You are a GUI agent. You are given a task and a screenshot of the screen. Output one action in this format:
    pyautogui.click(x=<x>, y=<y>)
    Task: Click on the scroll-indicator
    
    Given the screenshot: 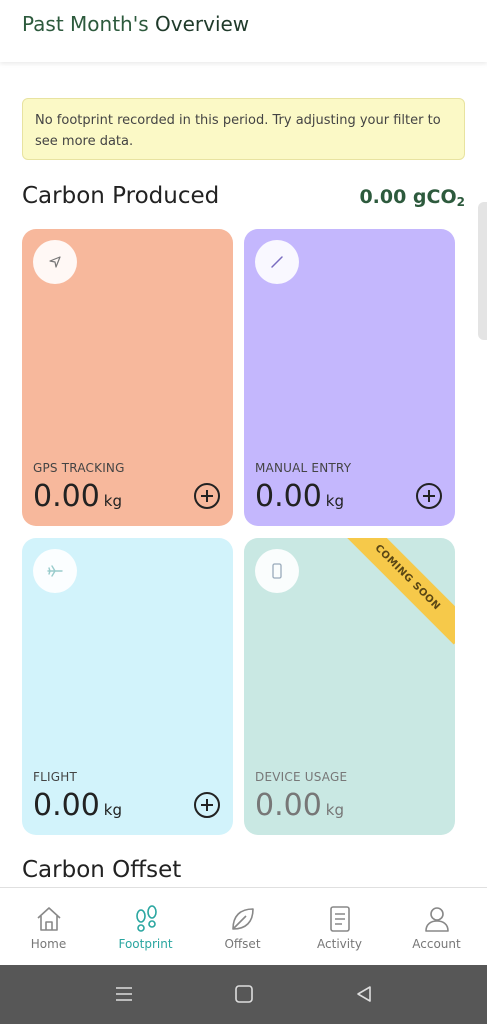 What is the action you would take?
    pyautogui.click(x=482, y=271)
    